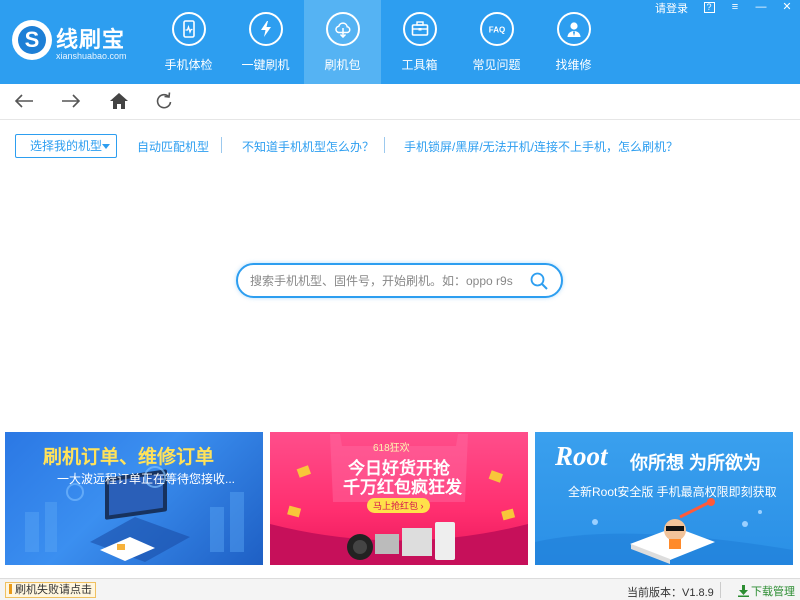  I want to click on app-logo: S 线刷宝 xianshuabao.com, so click(83, 42).